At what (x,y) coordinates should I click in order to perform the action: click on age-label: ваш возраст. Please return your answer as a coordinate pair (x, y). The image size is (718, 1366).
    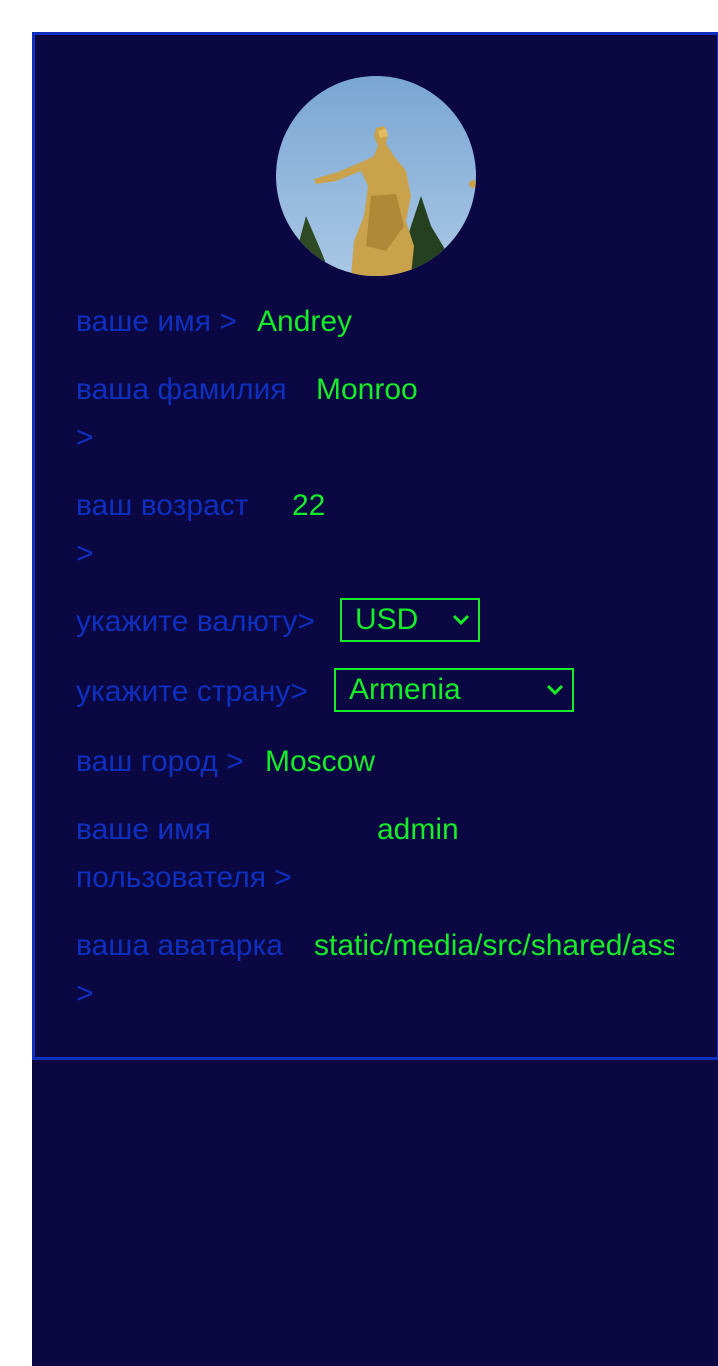
    Looking at the image, I should click on (162, 505).